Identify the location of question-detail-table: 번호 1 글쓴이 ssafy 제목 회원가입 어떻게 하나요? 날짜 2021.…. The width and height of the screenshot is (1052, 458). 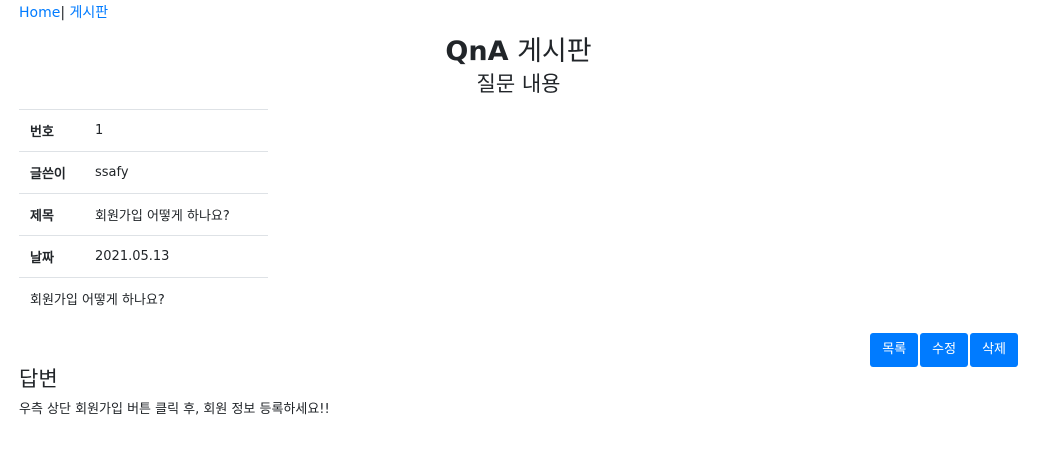
(143, 214).